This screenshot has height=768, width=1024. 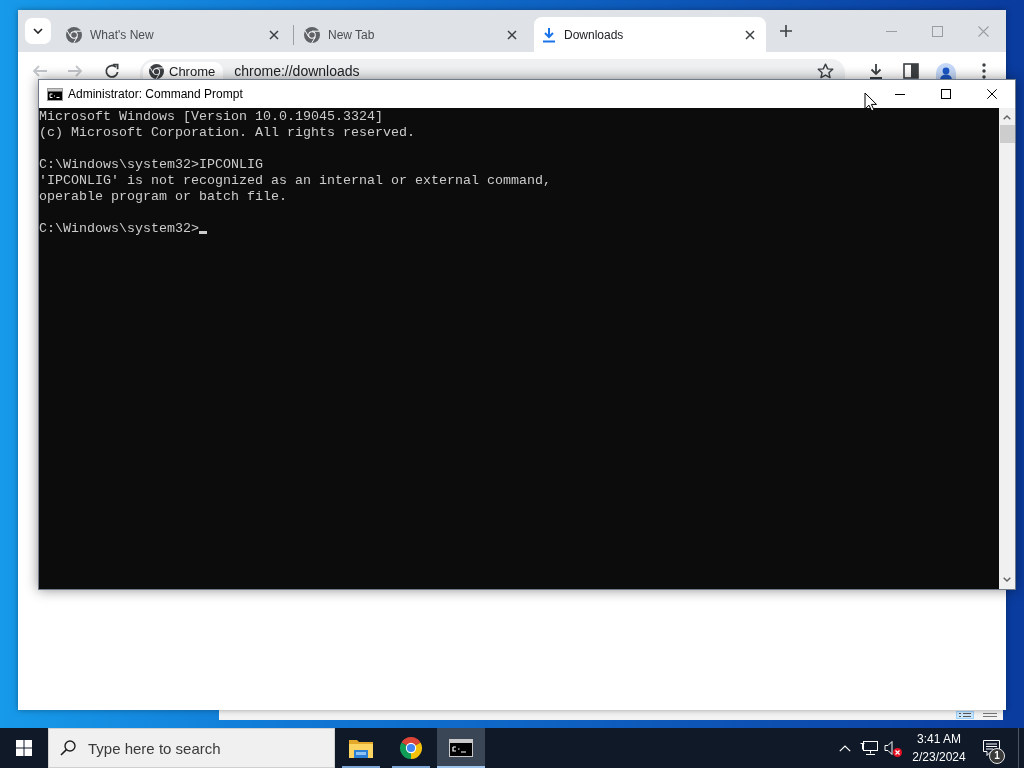 What do you see at coordinates (174, 34) in the screenshot?
I see `browser-tab: What's New` at bounding box center [174, 34].